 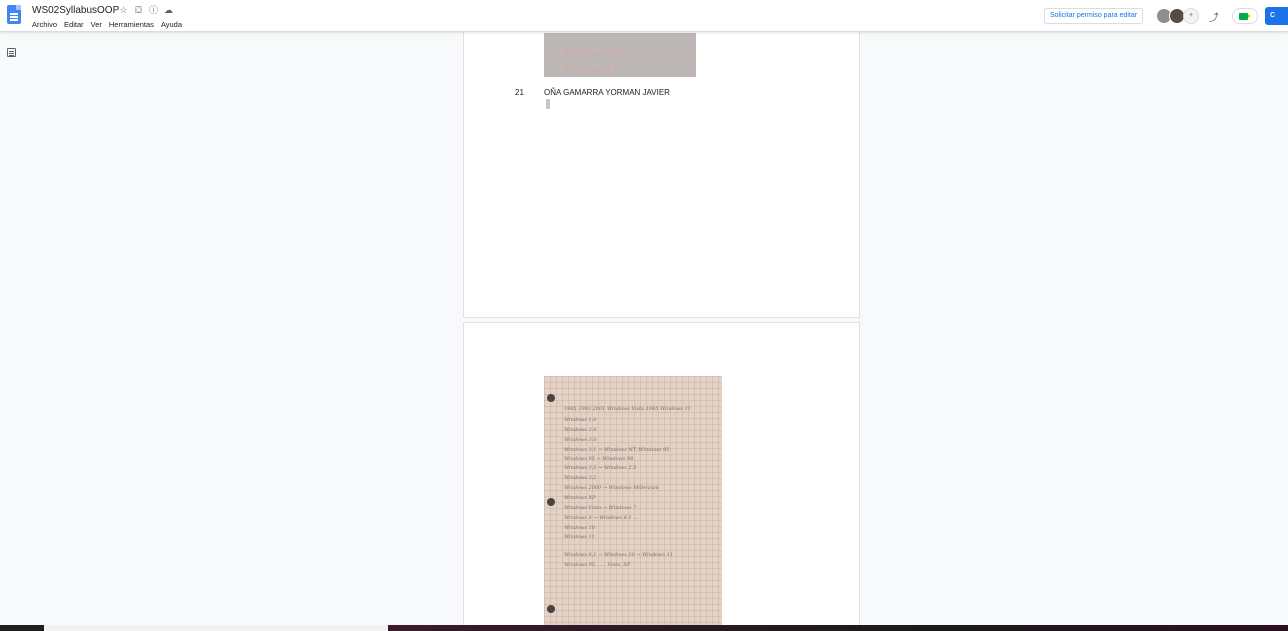 I want to click on move-to-drive-icon: ⛋, so click(x=138, y=10).